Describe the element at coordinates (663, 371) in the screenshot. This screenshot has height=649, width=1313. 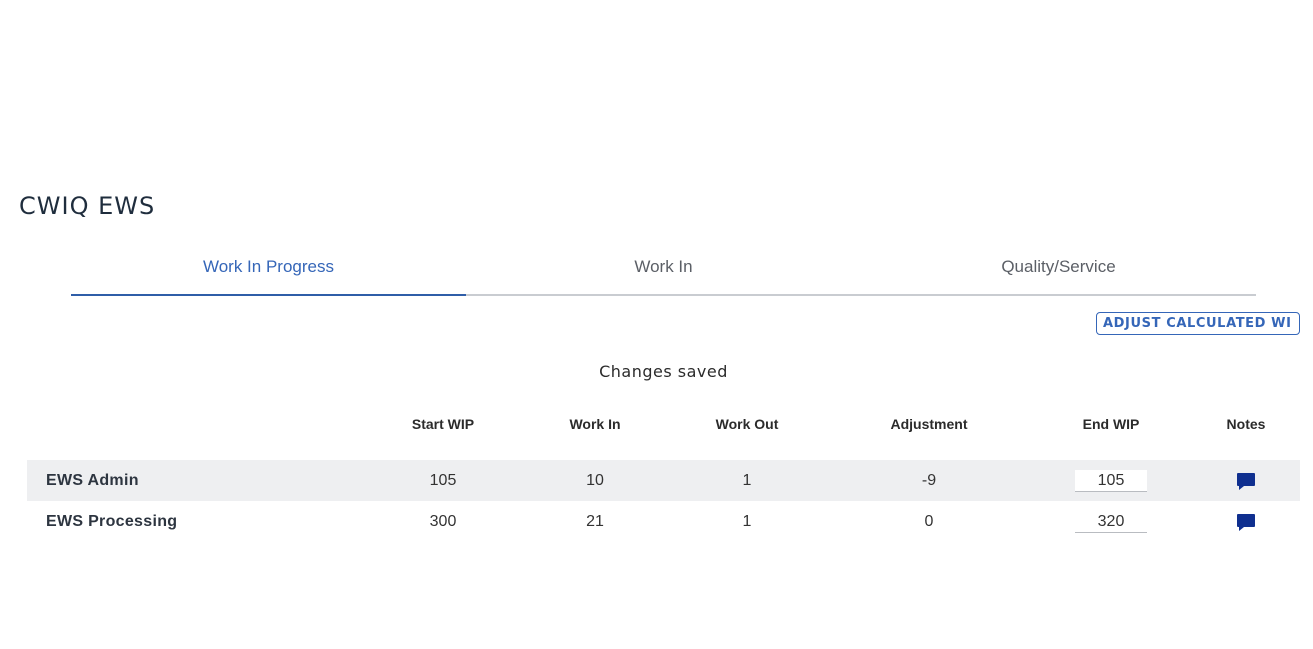
I see `save-status-message: Changes saved` at that location.